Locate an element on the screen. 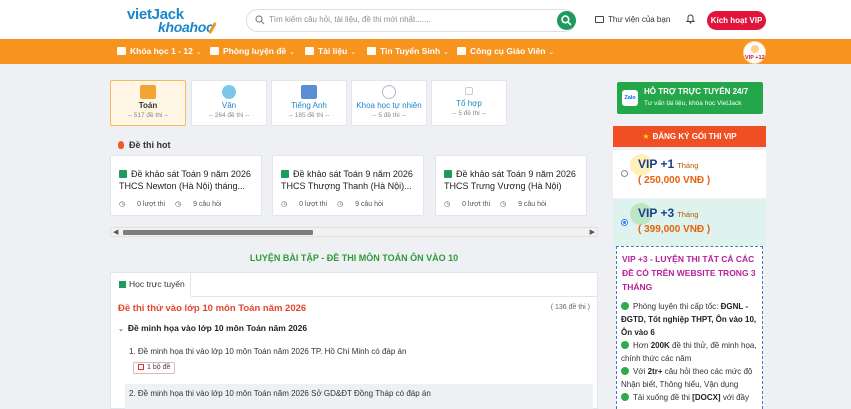 This screenshot has height=409, width=851. search-button is located at coordinates (566, 20).